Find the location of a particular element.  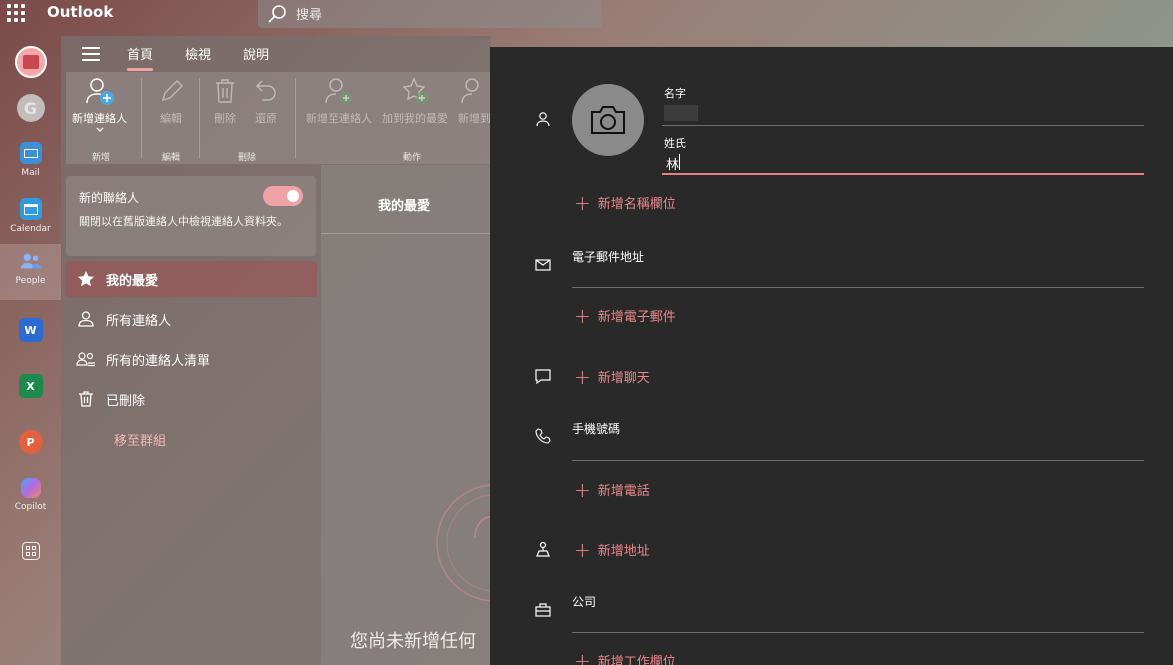

rail-people: People is located at coordinates (30, 272).